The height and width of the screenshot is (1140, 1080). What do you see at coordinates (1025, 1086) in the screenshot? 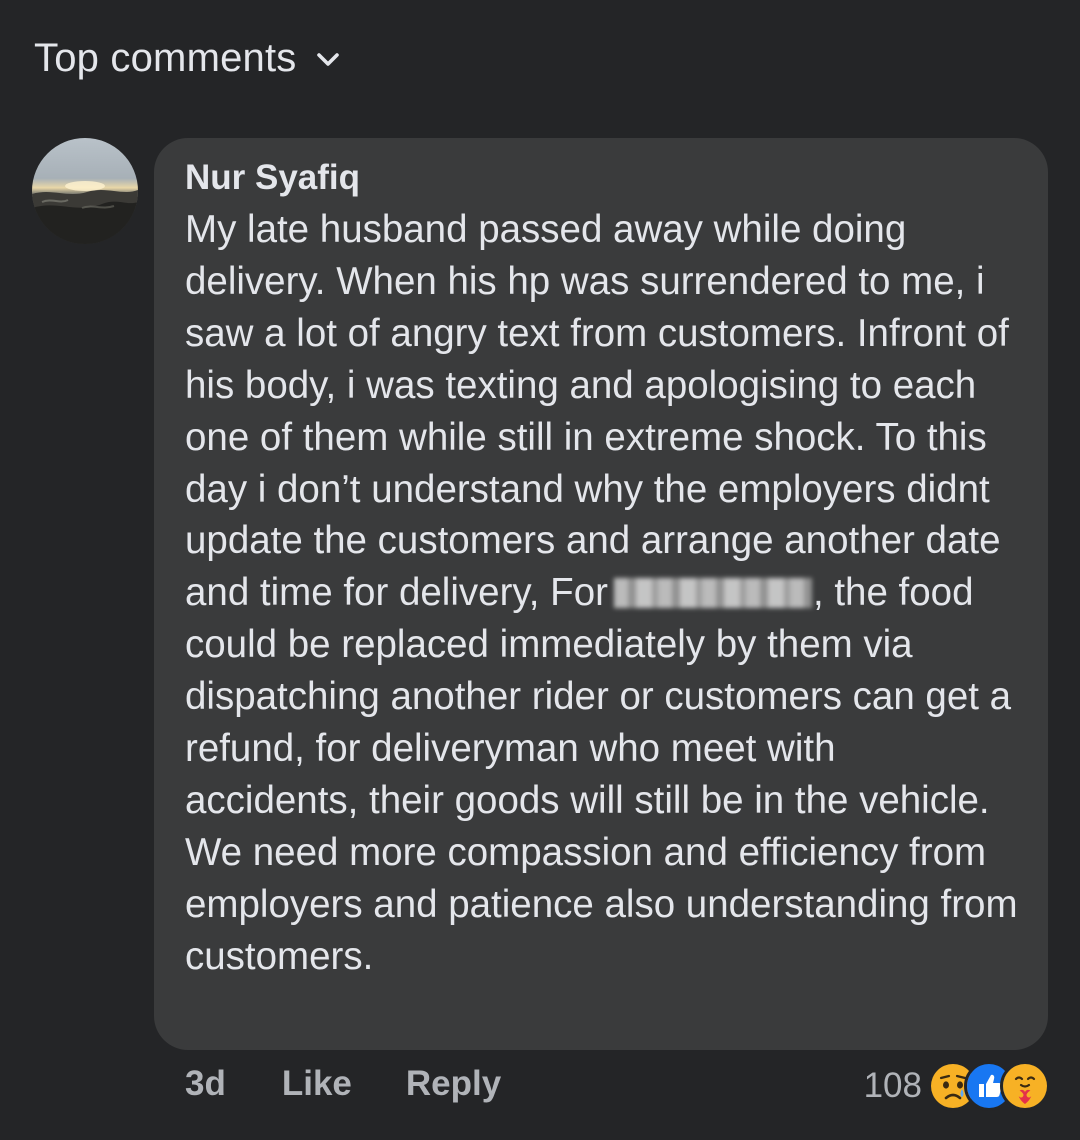
I see `care-reaction-icon` at bounding box center [1025, 1086].